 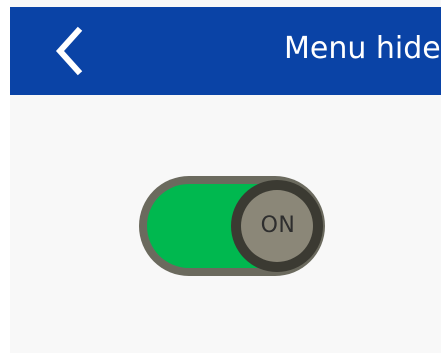 I want to click on page-title: Menu hide, so click(x=362, y=48).